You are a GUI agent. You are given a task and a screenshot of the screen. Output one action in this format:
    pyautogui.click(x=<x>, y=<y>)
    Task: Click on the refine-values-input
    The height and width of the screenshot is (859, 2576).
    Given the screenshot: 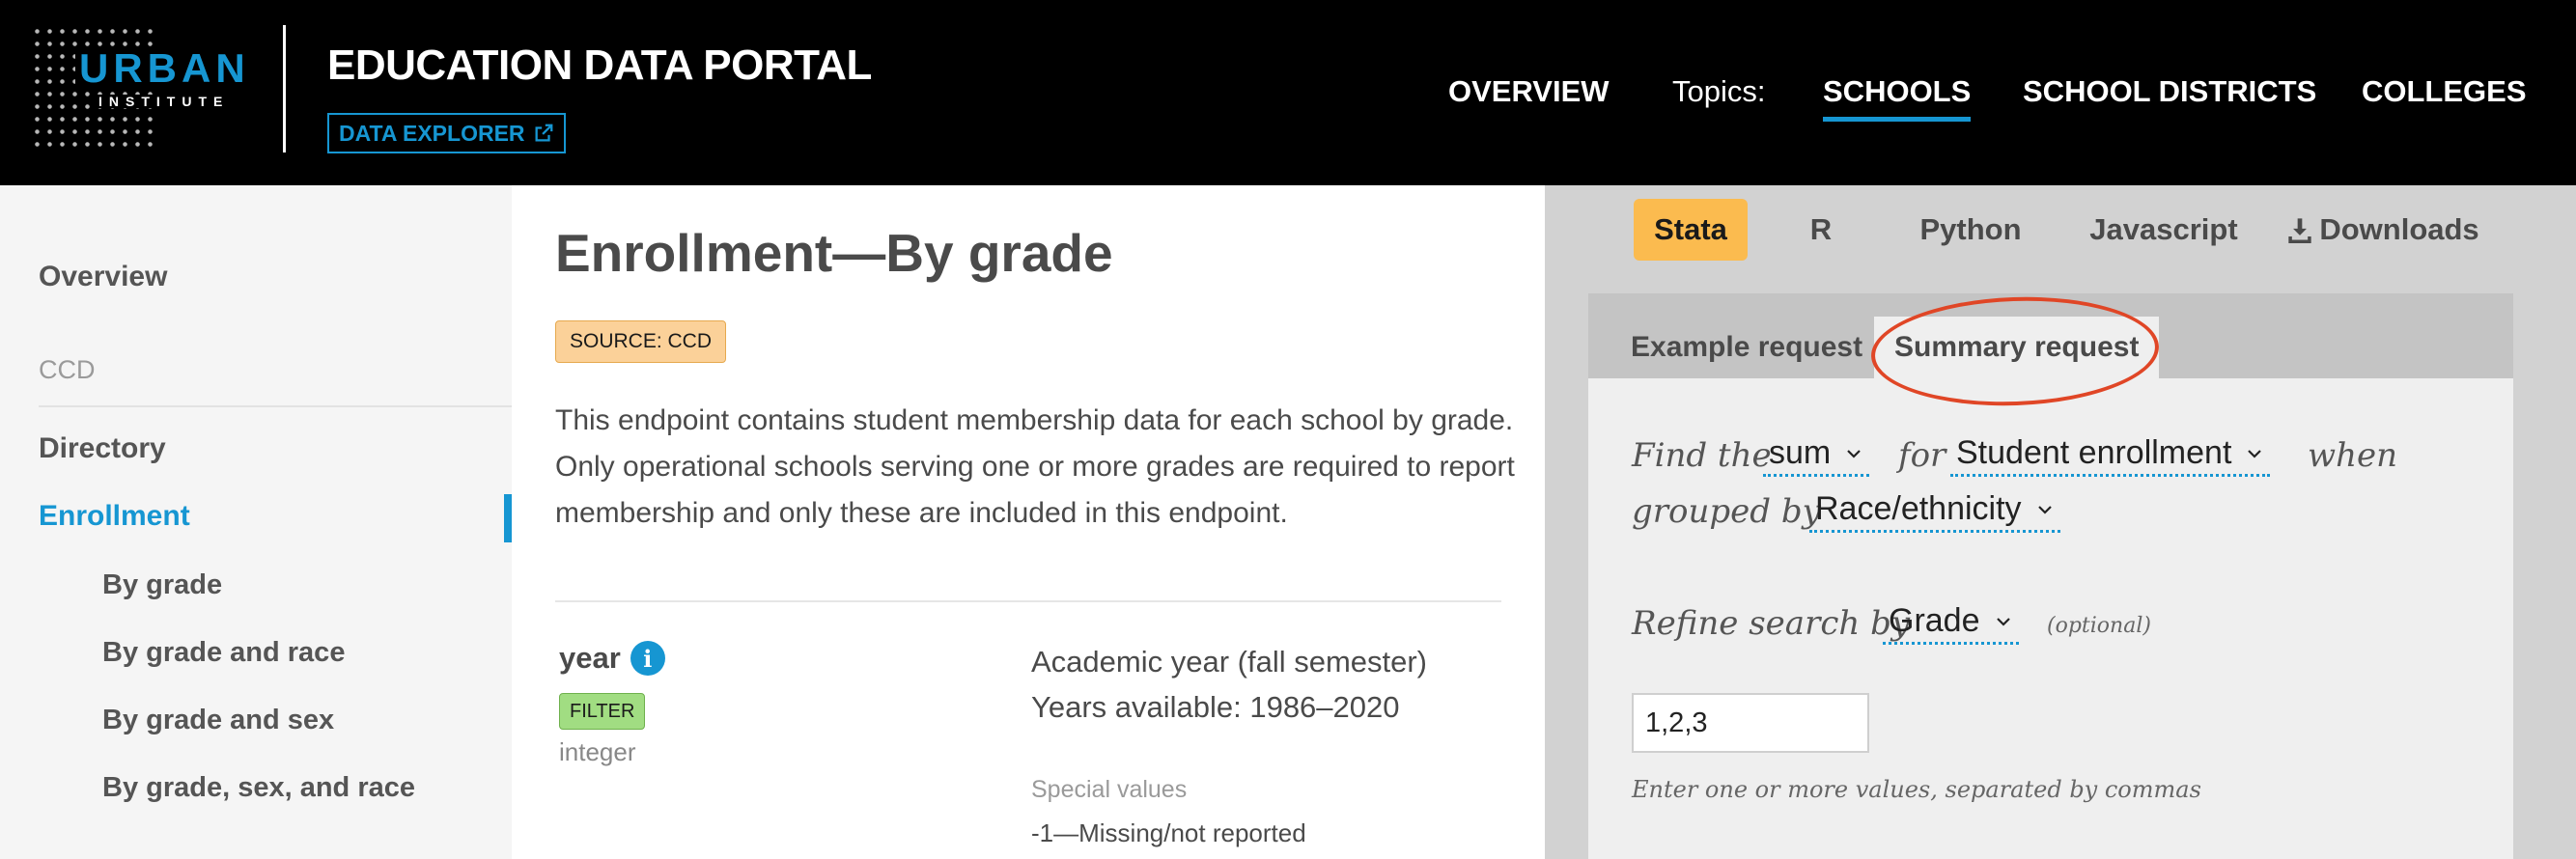 What is the action you would take?
    pyautogui.click(x=1751, y=723)
    